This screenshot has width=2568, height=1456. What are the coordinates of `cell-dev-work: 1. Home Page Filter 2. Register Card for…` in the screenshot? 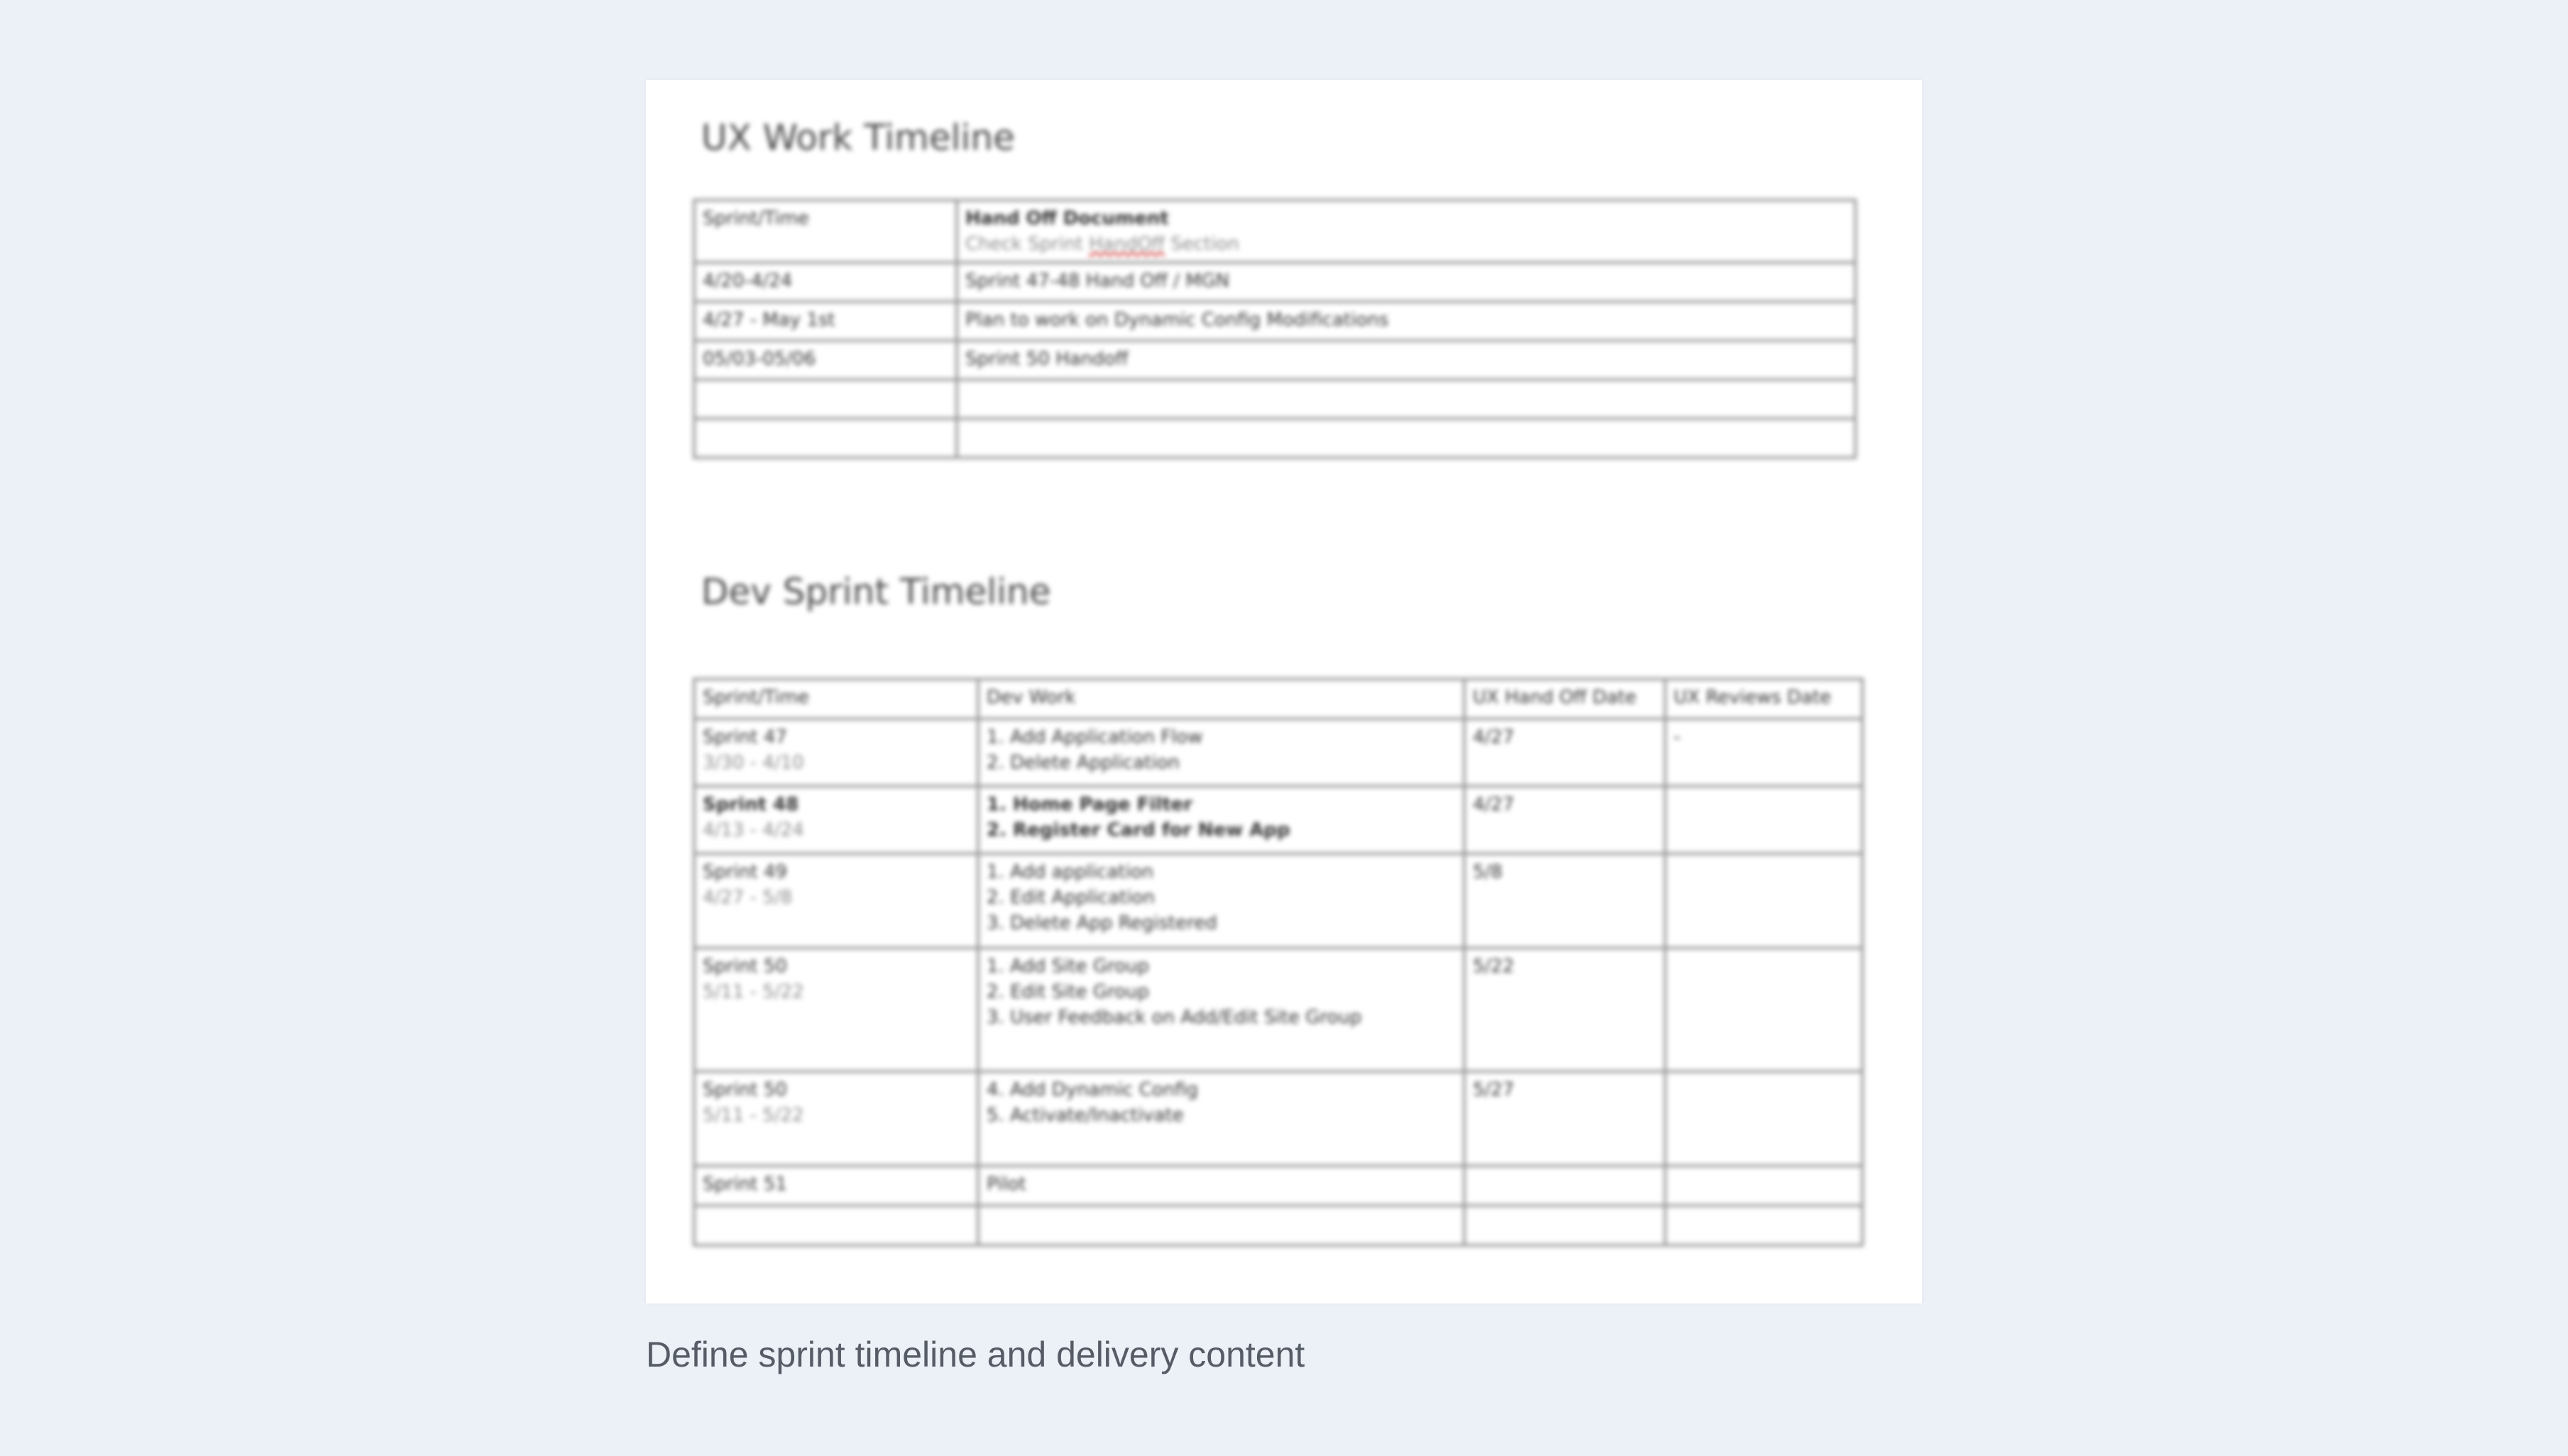 It's located at (1221, 820).